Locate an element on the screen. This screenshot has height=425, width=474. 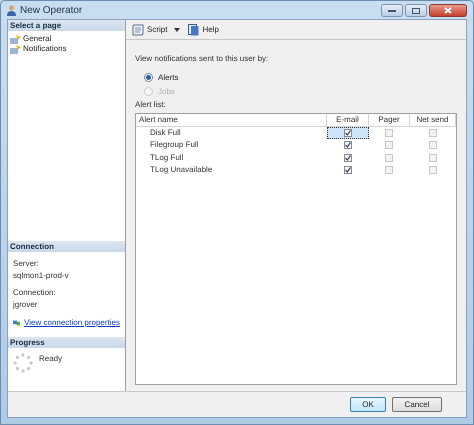
connection-properties-link: View connection properties is located at coordinates (72, 323).